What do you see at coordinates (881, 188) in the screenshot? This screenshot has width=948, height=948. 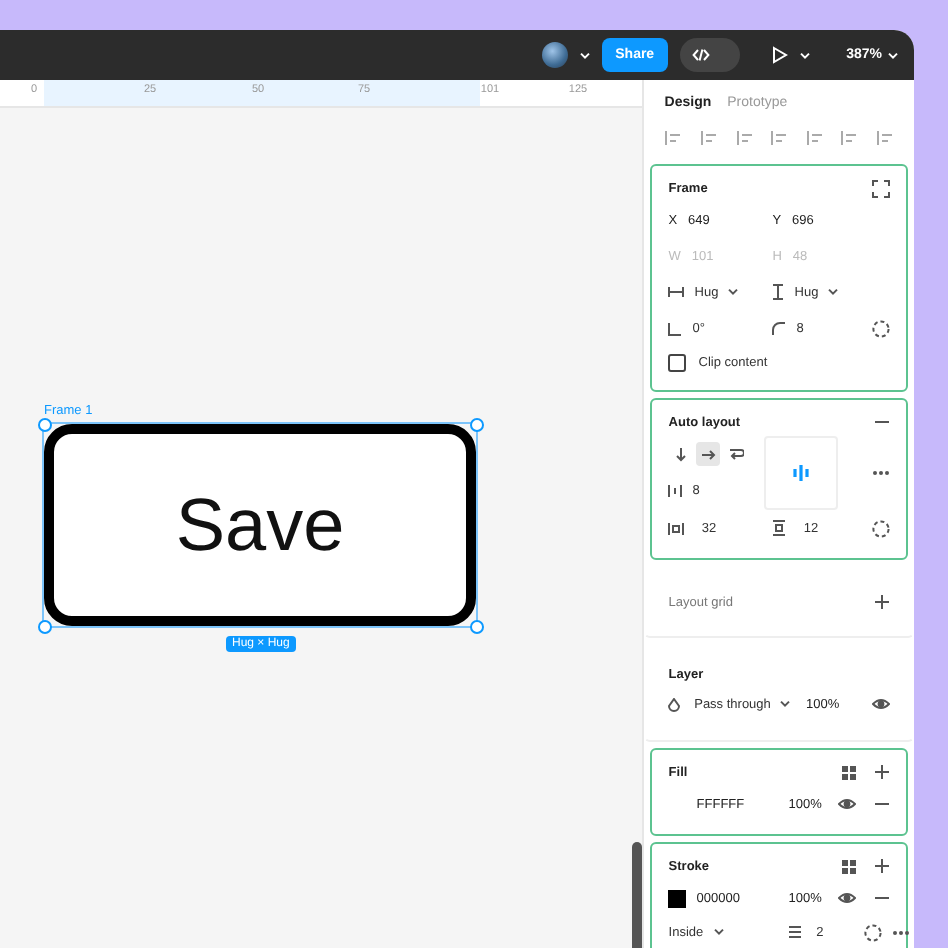 I see `fullscreen-icon` at bounding box center [881, 188].